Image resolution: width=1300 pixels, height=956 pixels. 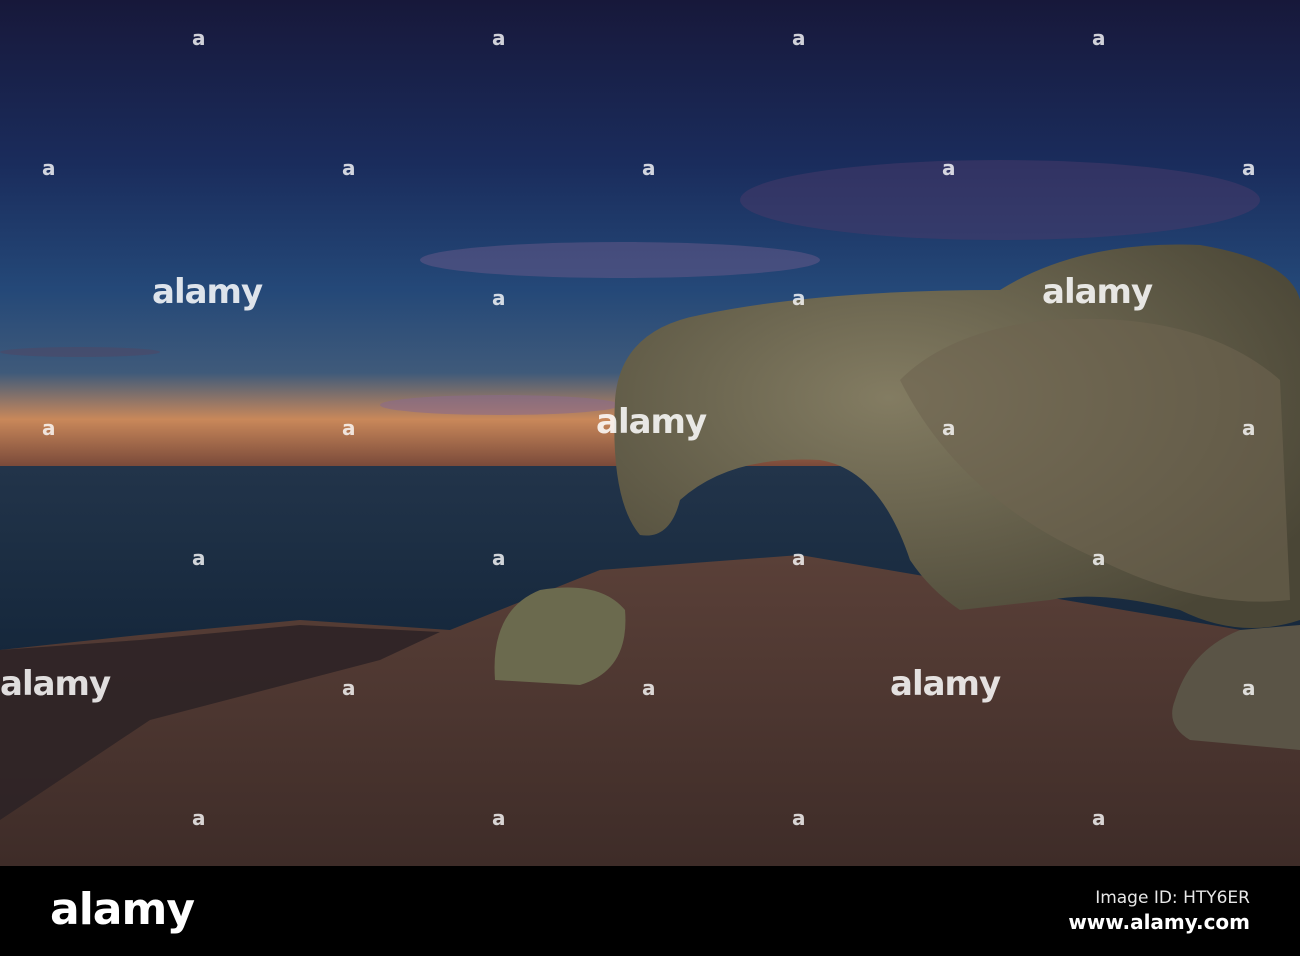 What do you see at coordinates (122, 909) in the screenshot?
I see `alamy-logo: alamy` at bounding box center [122, 909].